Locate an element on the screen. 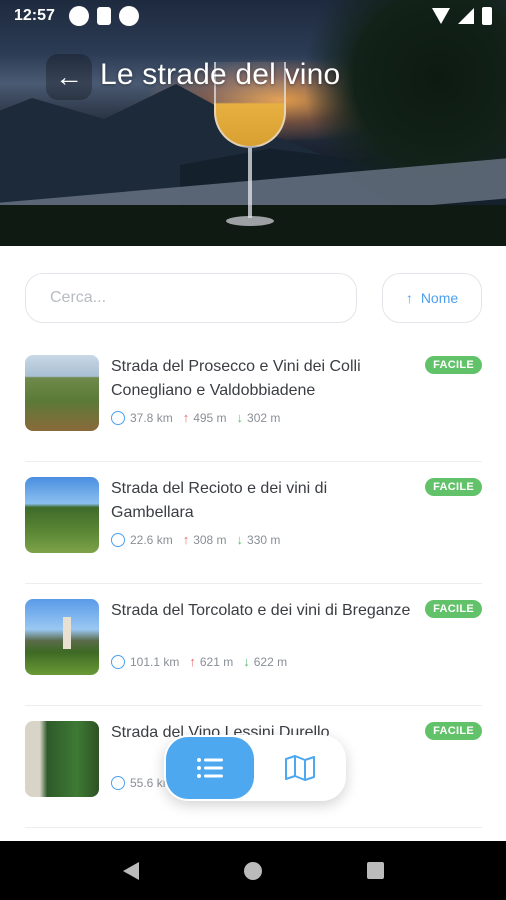 This screenshot has width=506, height=900. status-time: 12:57 is located at coordinates (34, 15).